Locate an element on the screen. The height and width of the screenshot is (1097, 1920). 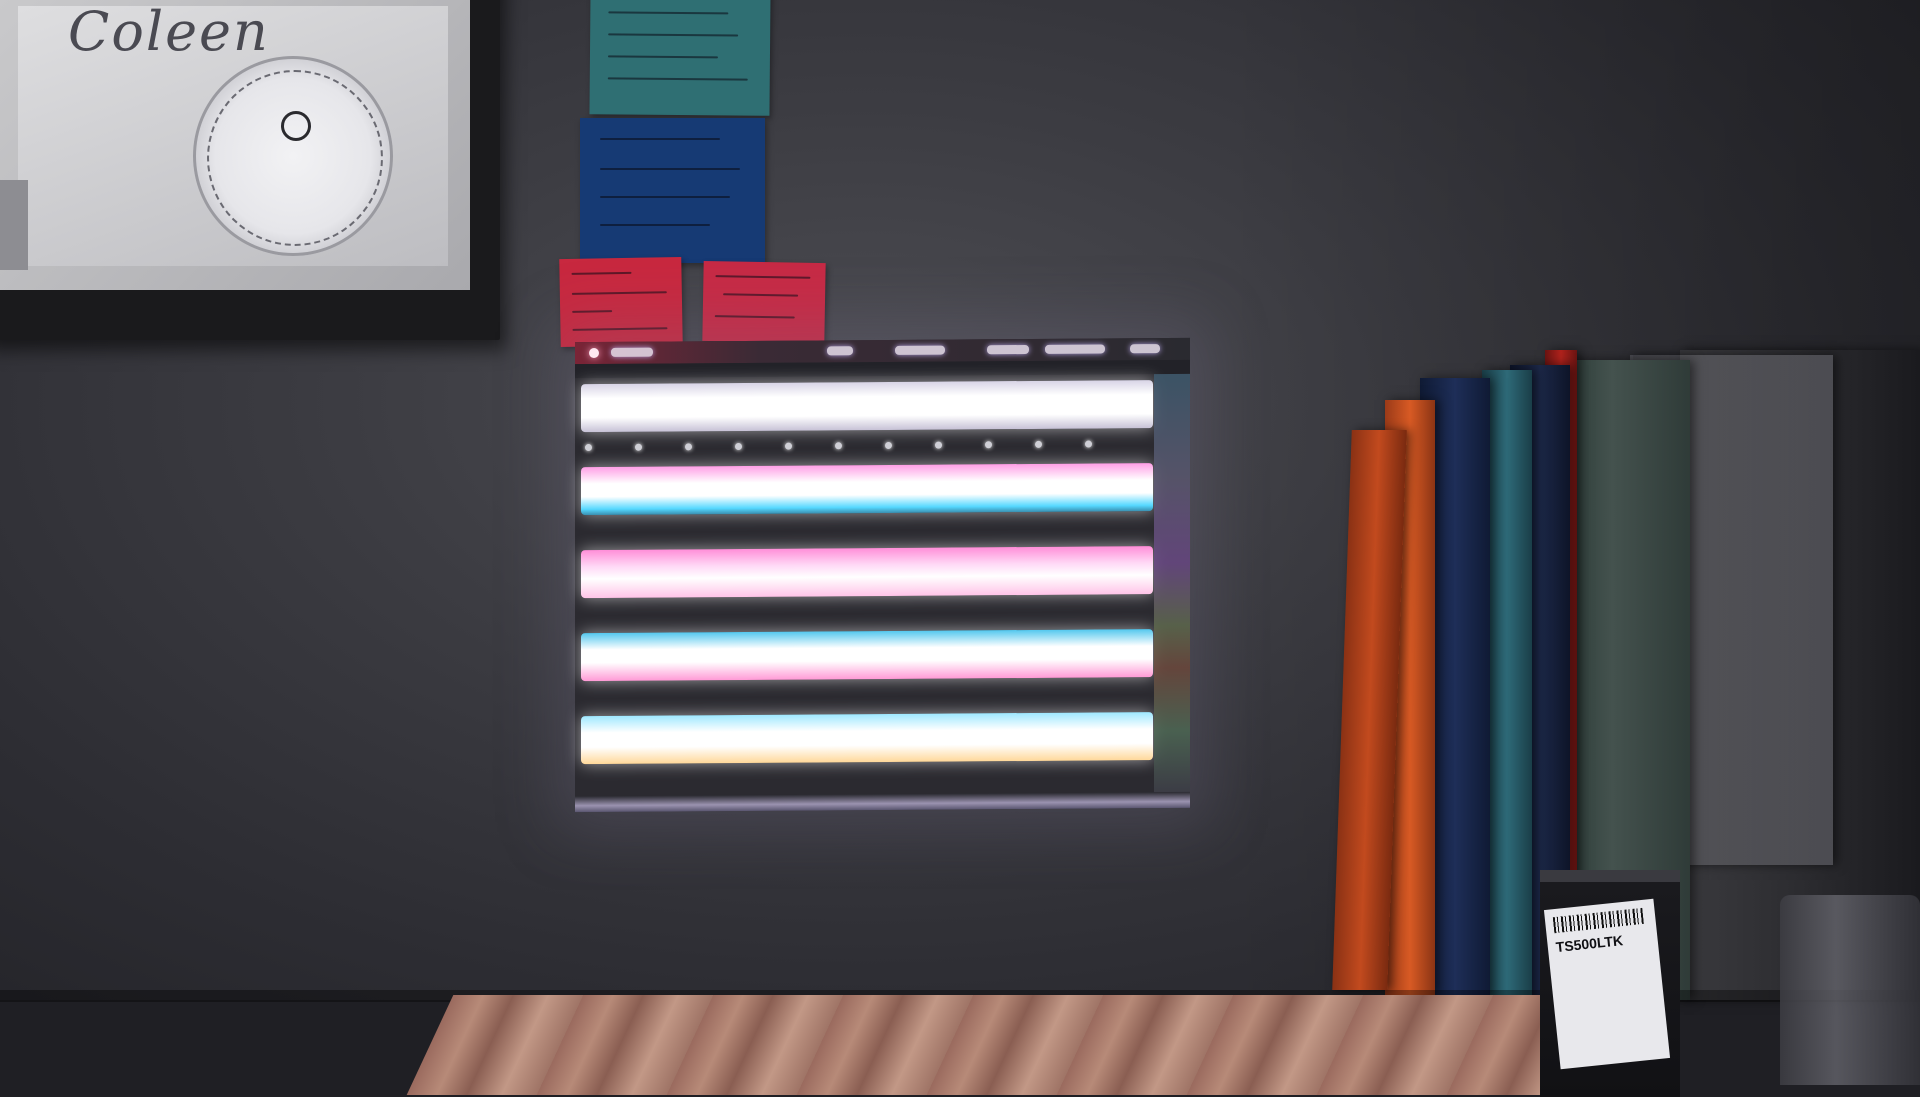
sticky-note-red-left is located at coordinates (621, 302).